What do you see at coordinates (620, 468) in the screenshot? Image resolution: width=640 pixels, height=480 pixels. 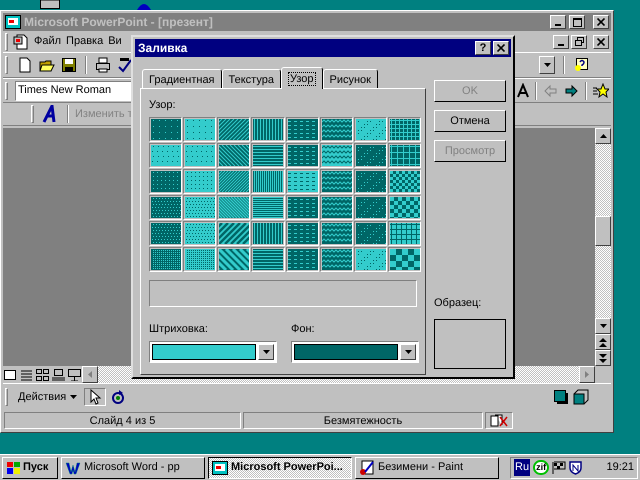 I see `clock: 19:21` at bounding box center [620, 468].